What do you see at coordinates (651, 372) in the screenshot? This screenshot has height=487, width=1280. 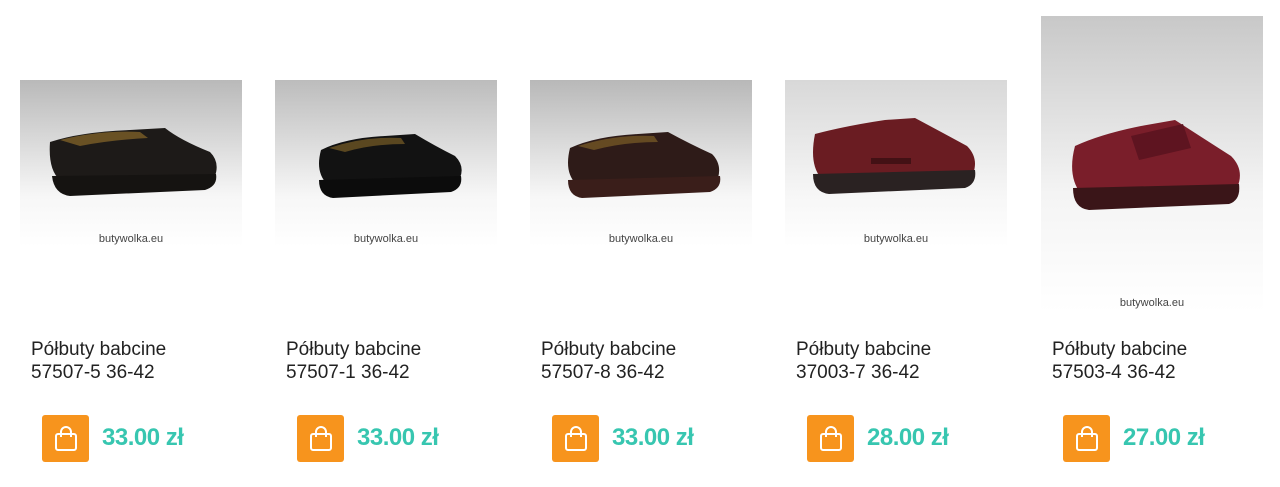 I see `product-title-line2: 57507-8 36-42` at bounding box center [651, 372].